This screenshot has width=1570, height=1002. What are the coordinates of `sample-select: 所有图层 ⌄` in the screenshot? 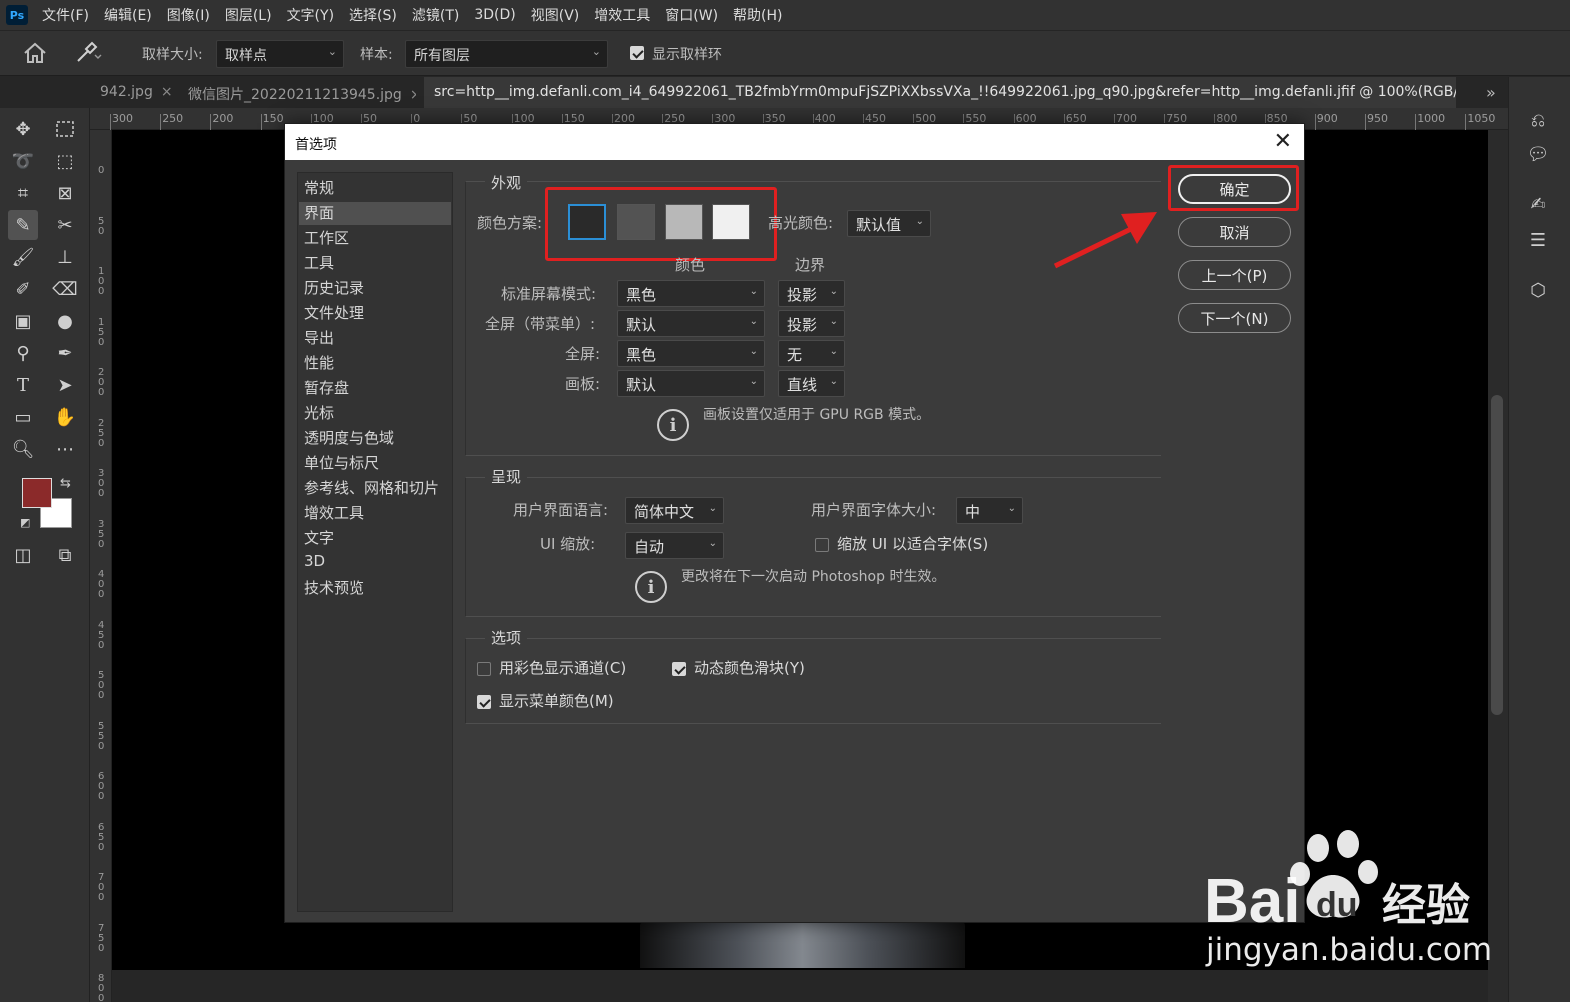 It's located at (506, 54).